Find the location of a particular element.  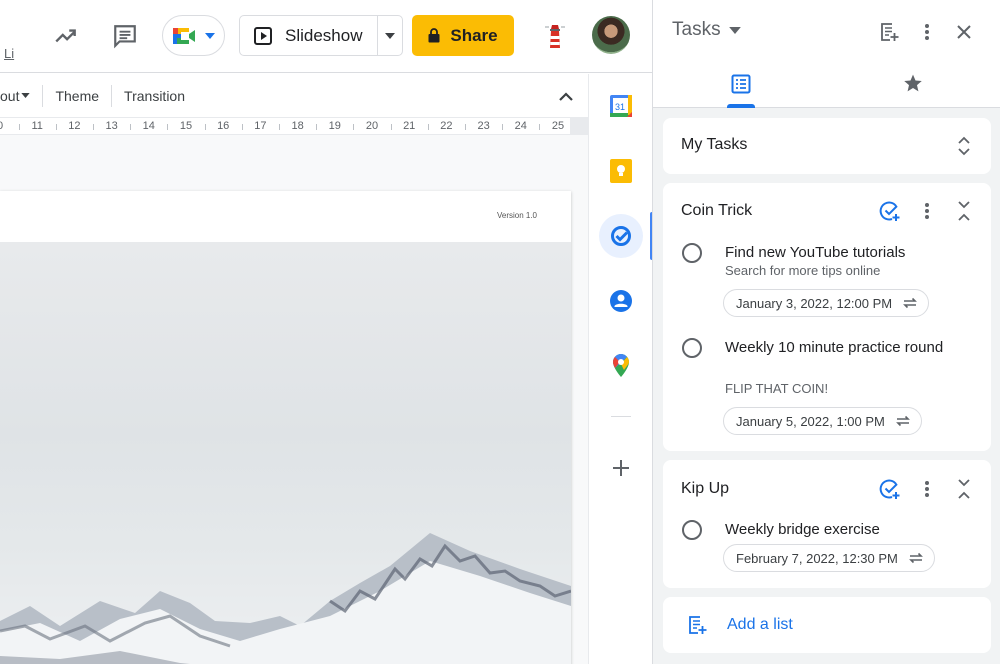

slide-header-band: Version 1.0 is located at coordinates (285, 216).